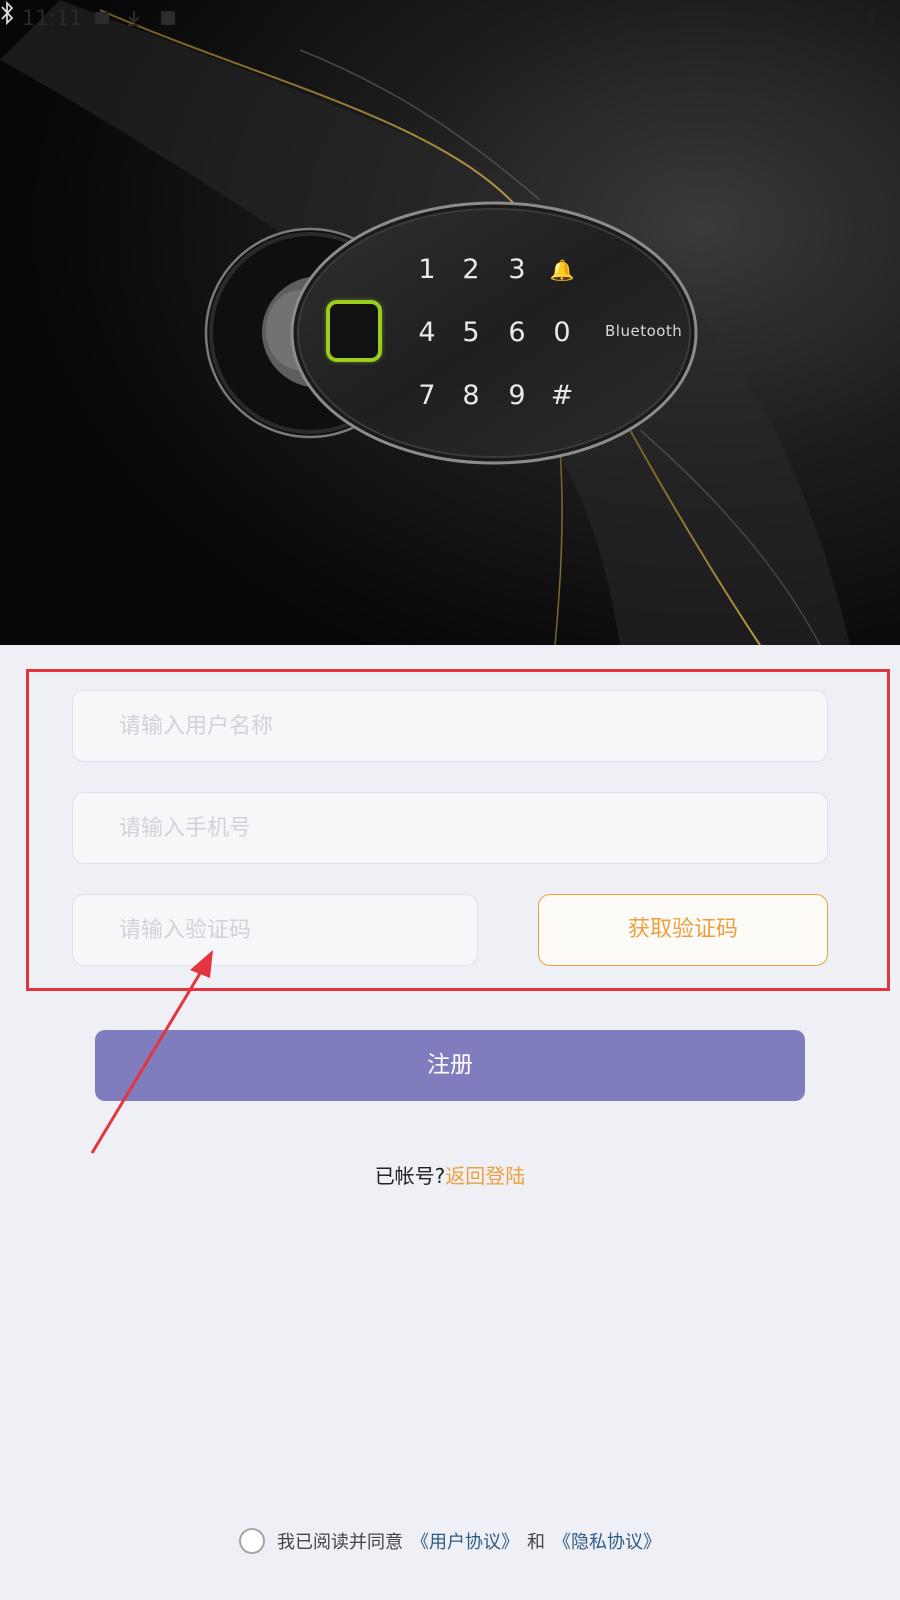 Image resolution: width=900 pixels, height=1600 pixels. Describe the element at coordinates (471, 332) in the screenshot. I see `key-5: 5` at that location.